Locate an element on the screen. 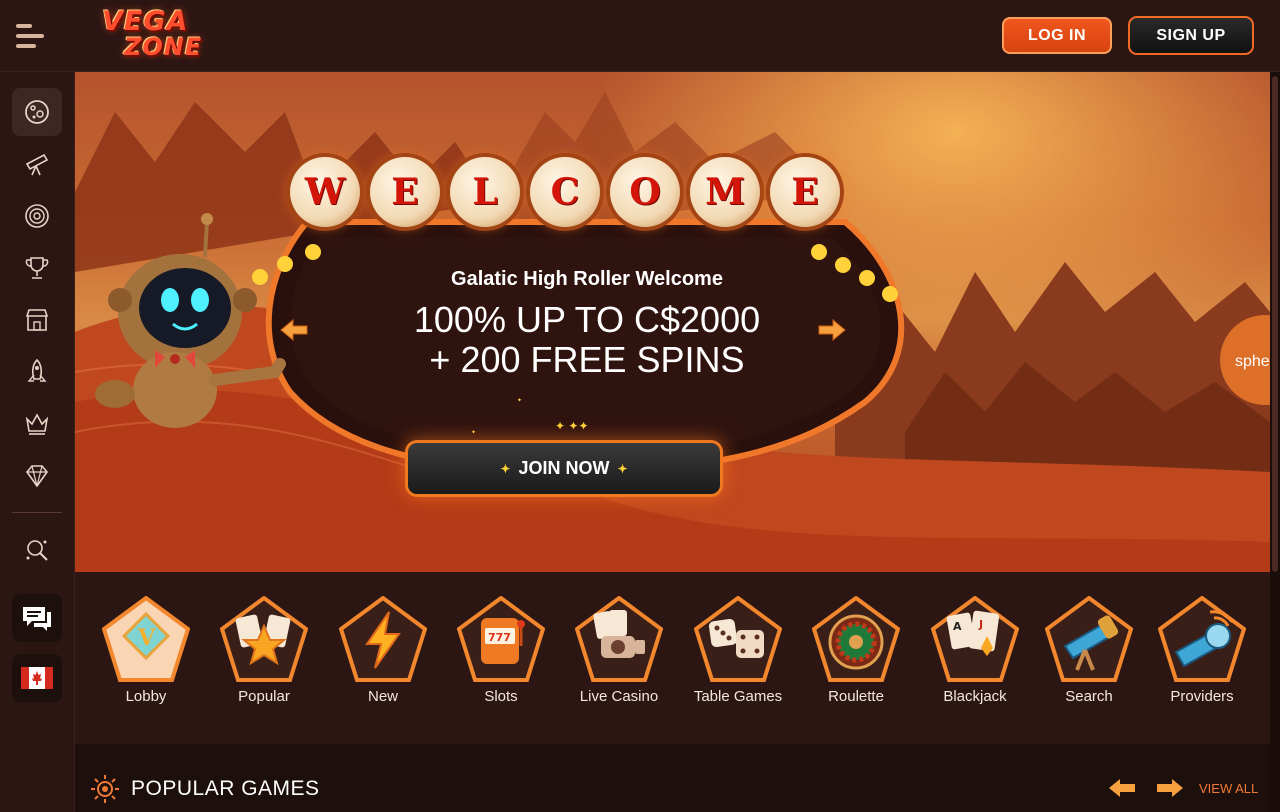 The image size is (1280, 812). sidebar-item-spins is located at coordinates (37, 216).